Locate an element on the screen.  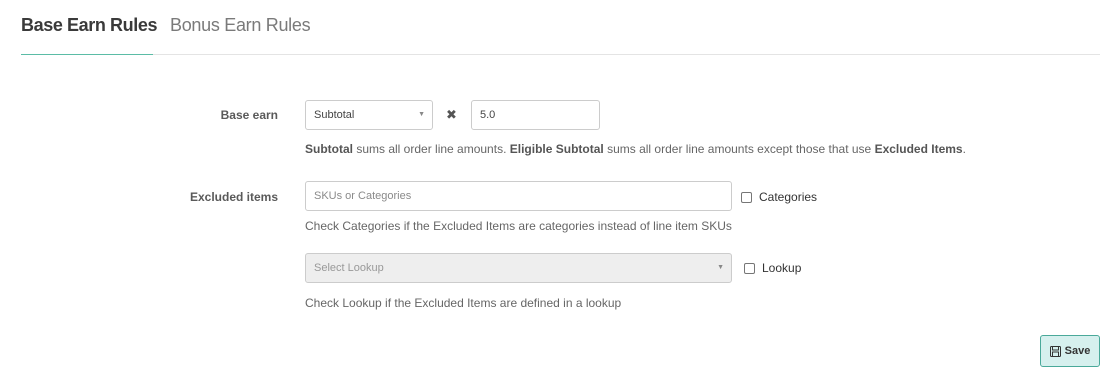
tab-base-earn-rules: Base Earn Rules is located at coordinates (89, 35).